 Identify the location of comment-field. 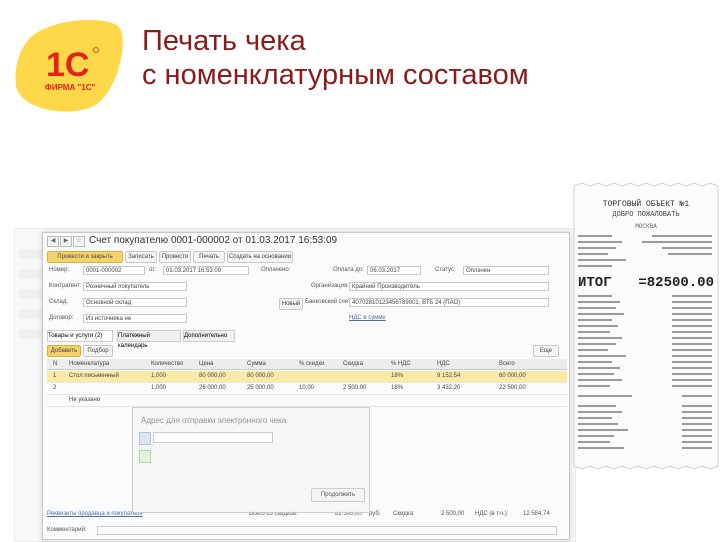
(327, 530).